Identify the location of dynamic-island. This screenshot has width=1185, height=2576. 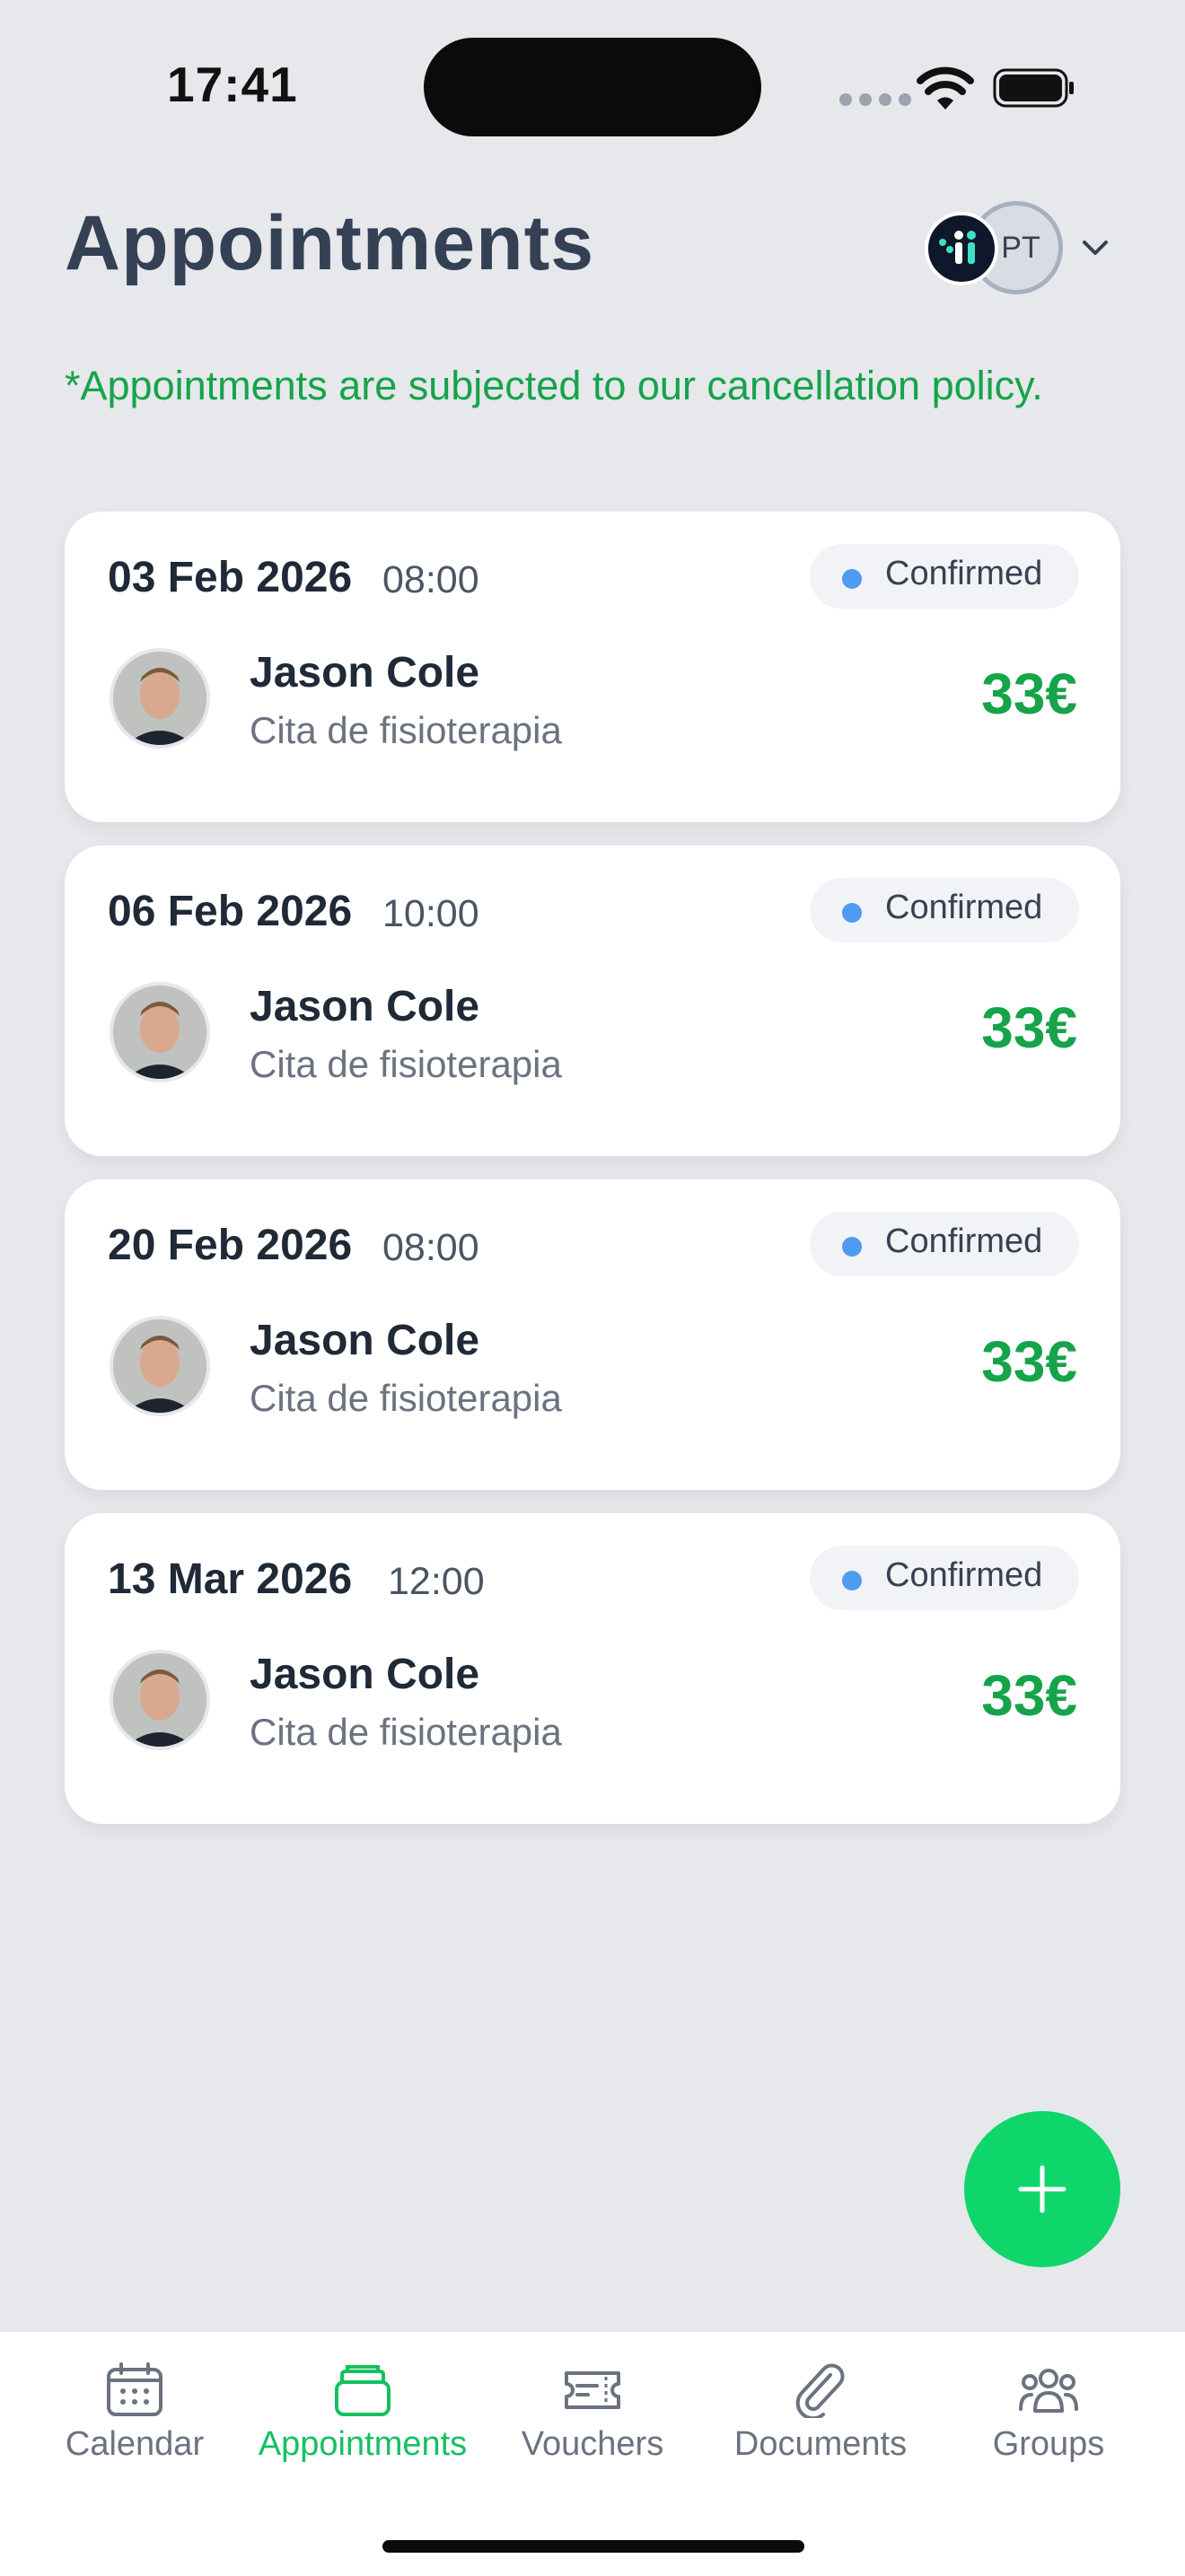
(592, 87).